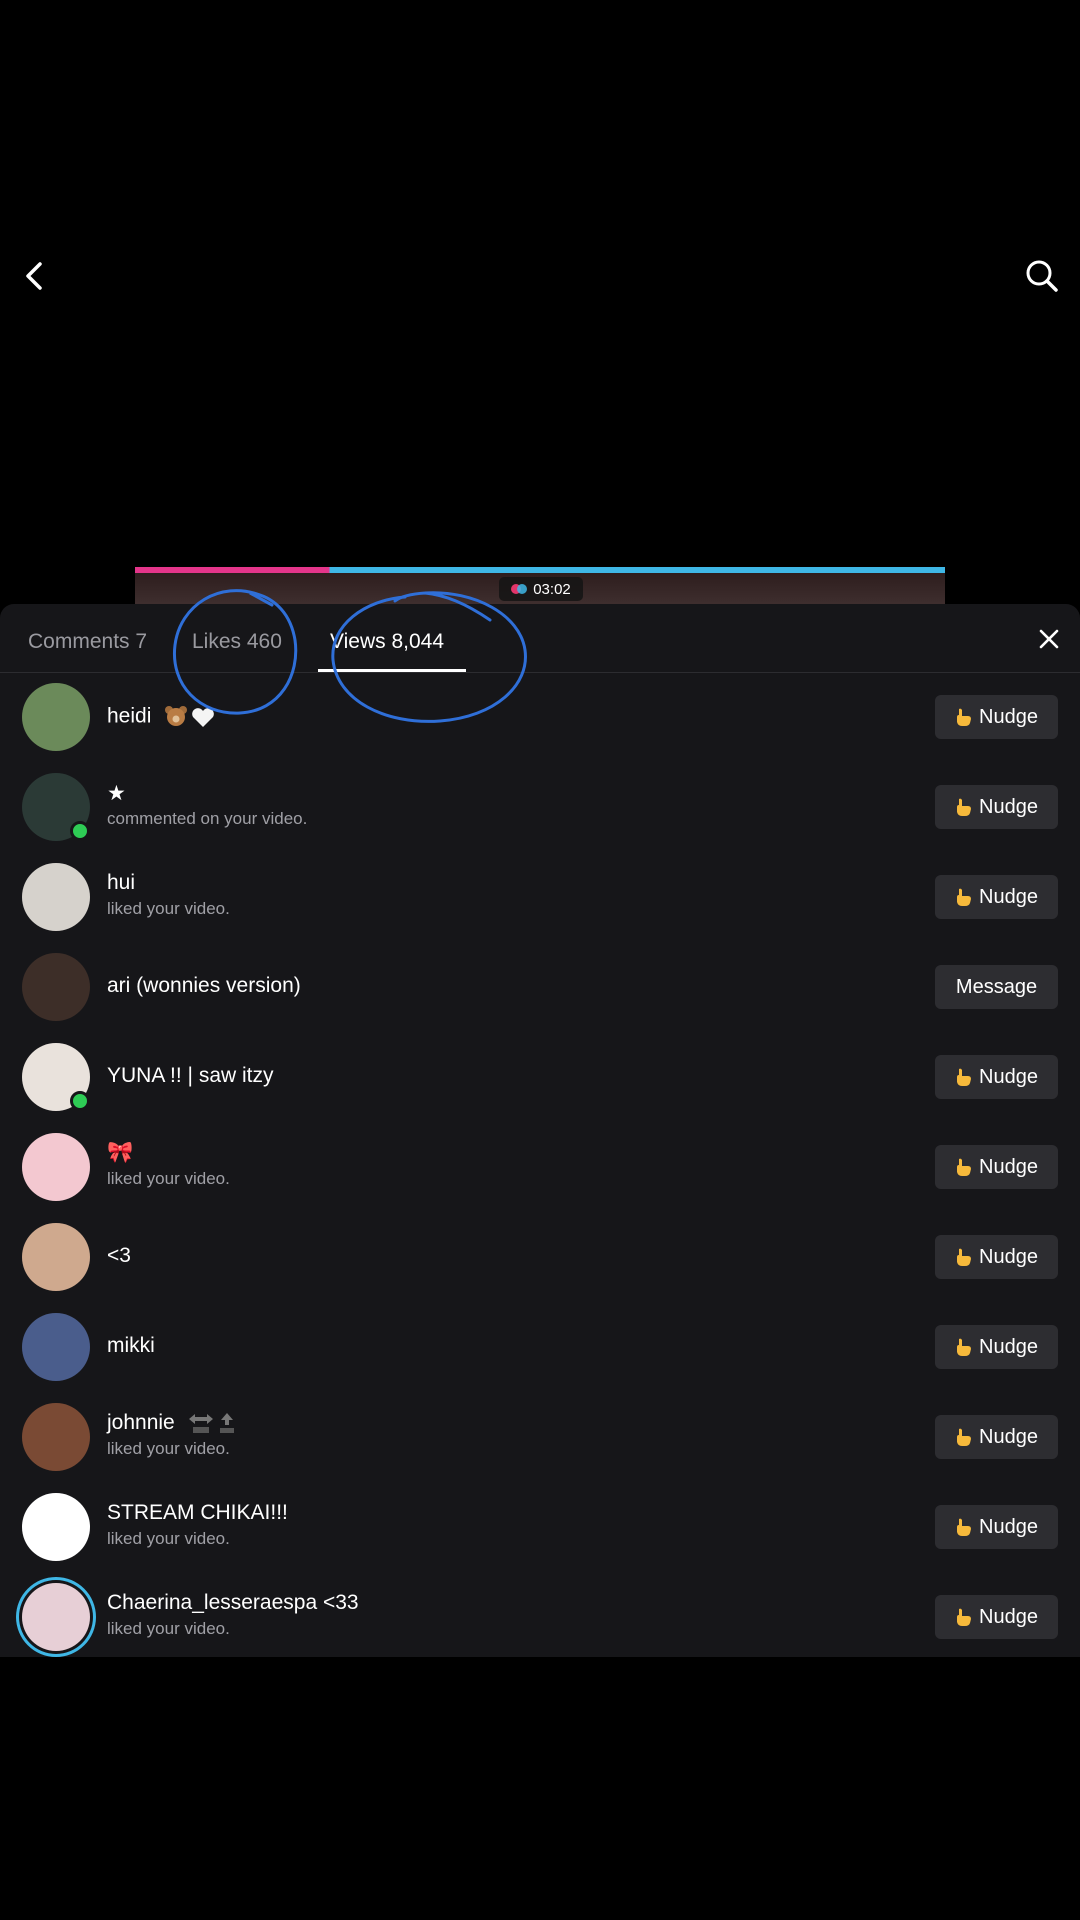 This screenshot has width=1080, height=1920. I want to click on username: ari (wonnies version), so click(204, 985).